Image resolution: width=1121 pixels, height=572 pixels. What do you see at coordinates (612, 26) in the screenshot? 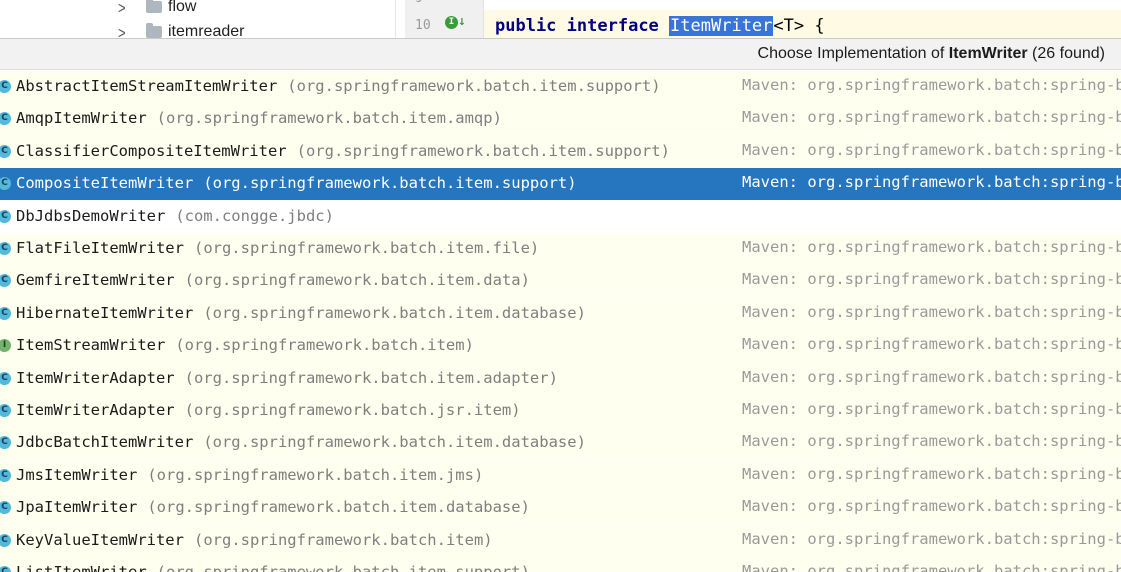
I see `code-keyword: interface` at bounding box center [612, 26].